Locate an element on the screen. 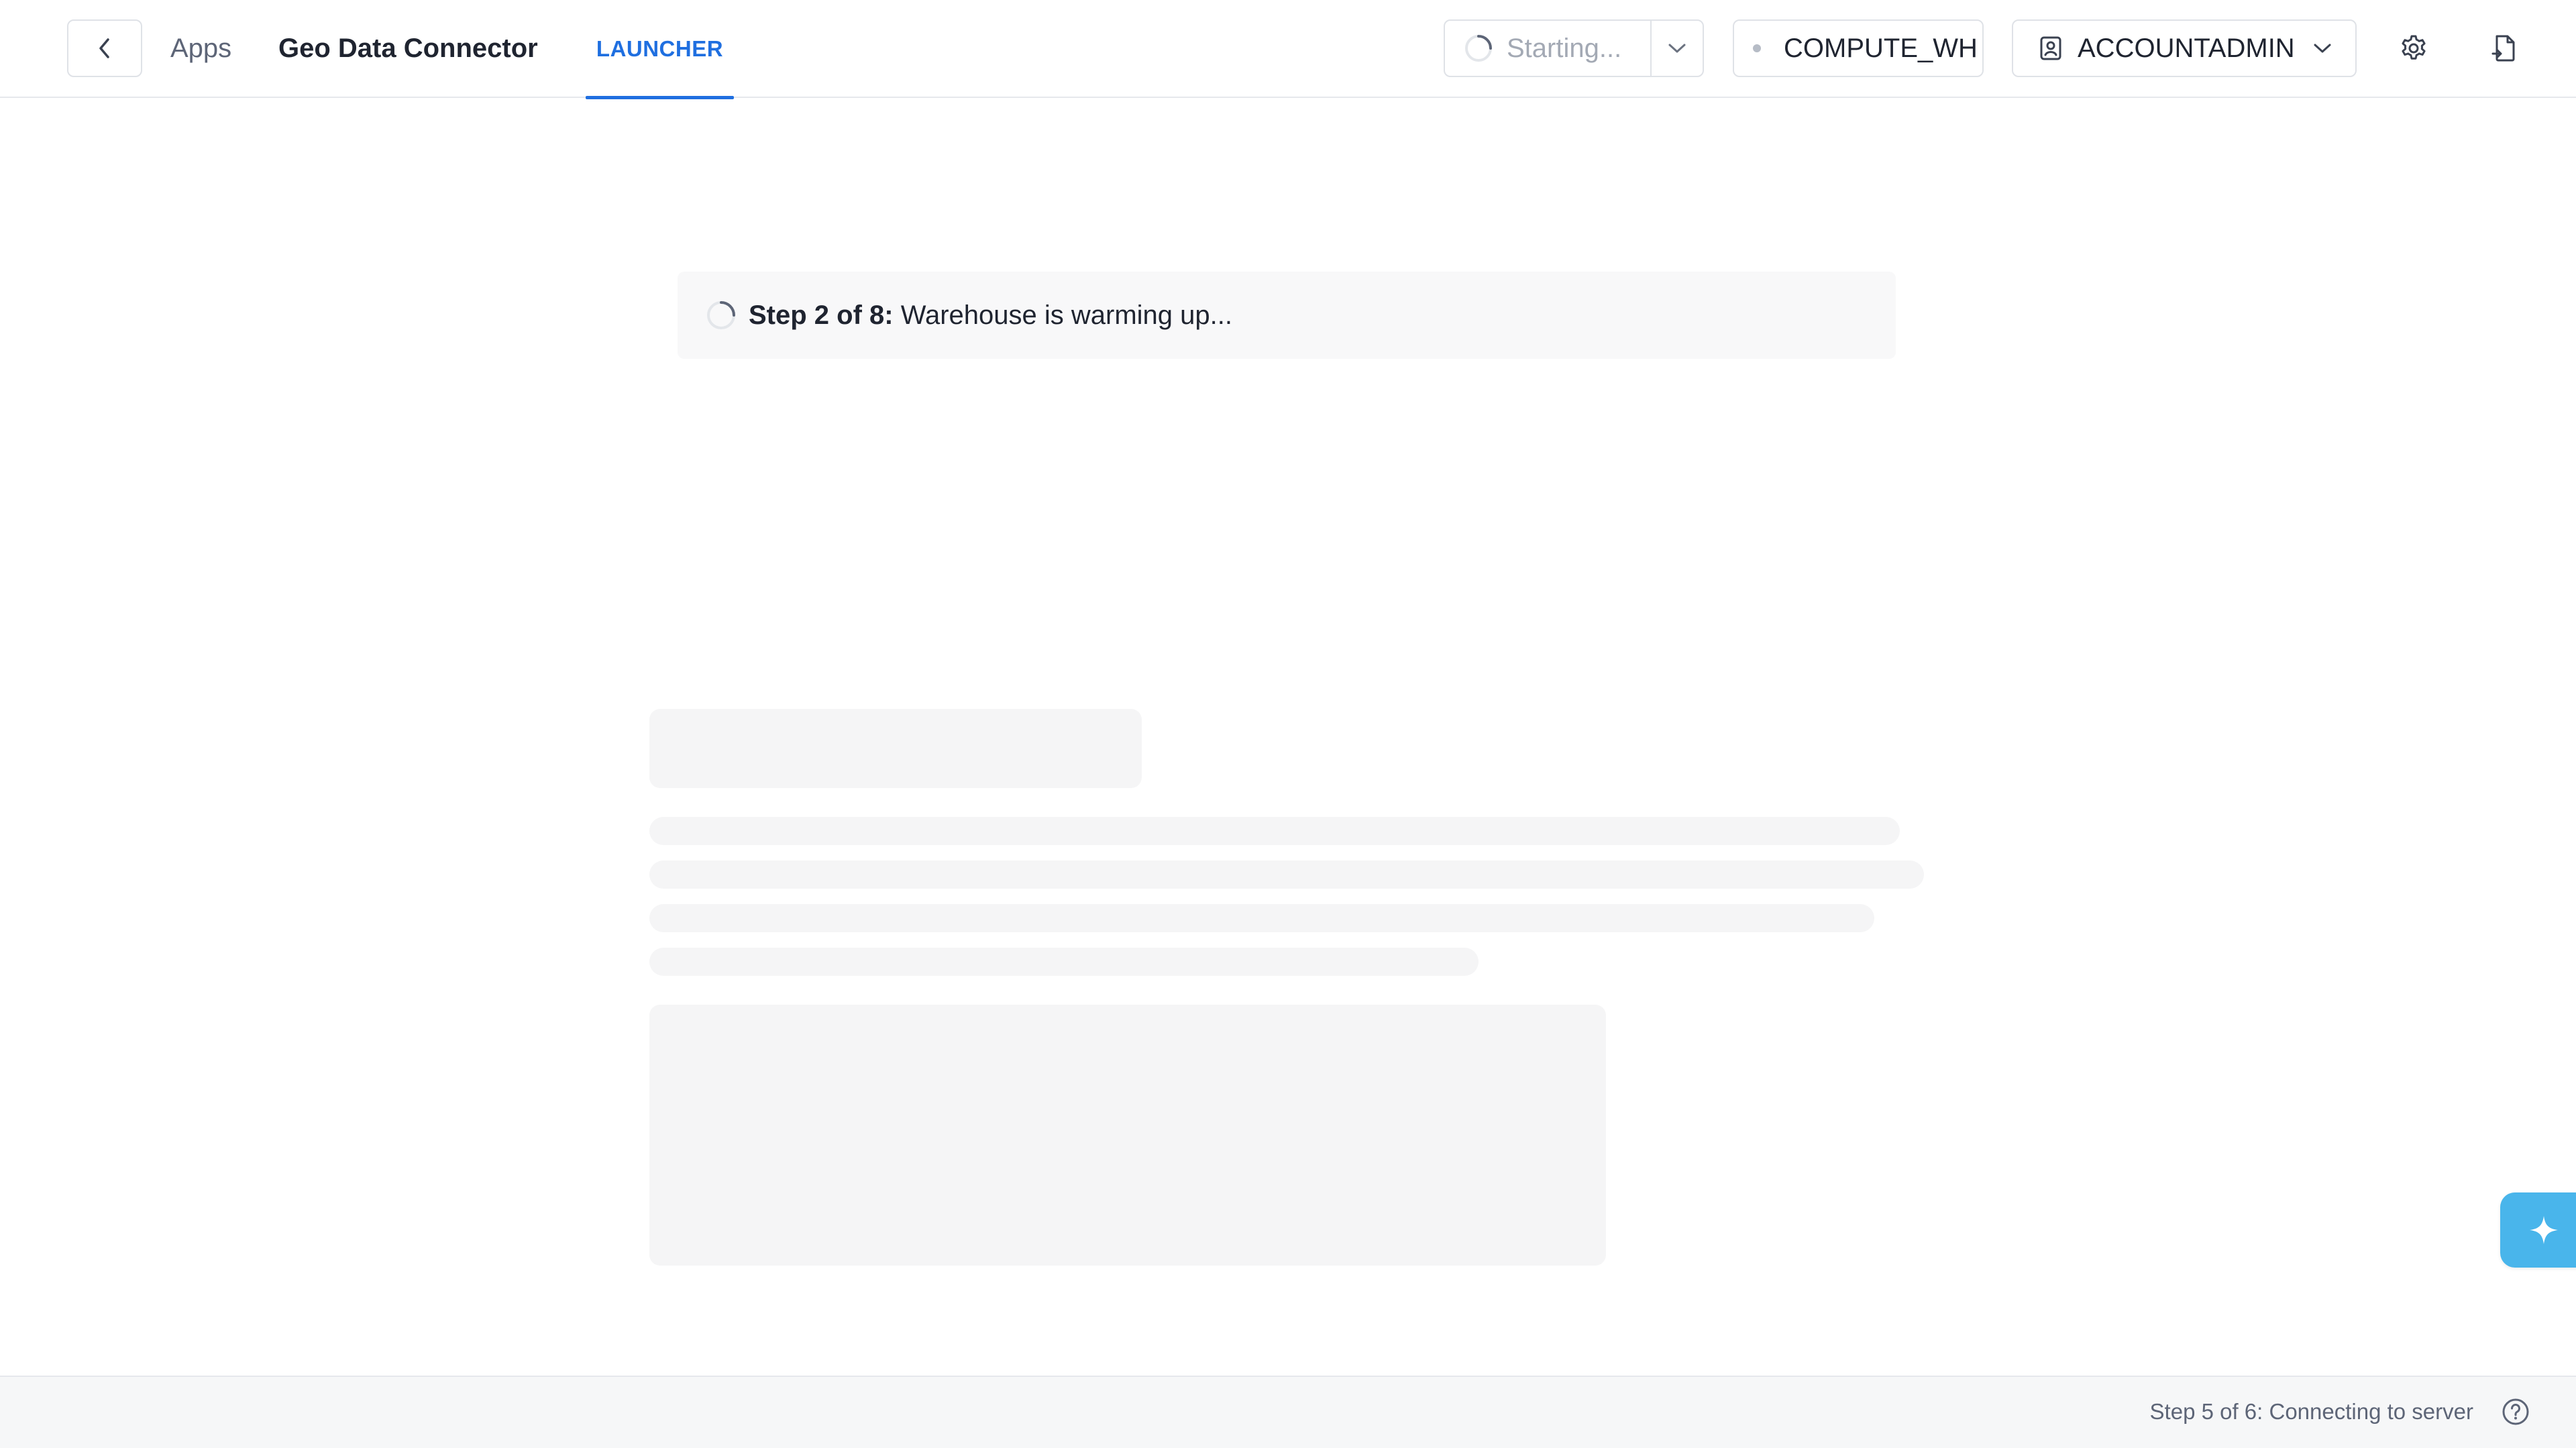  settings-button is located at coordinates (2414, 48).